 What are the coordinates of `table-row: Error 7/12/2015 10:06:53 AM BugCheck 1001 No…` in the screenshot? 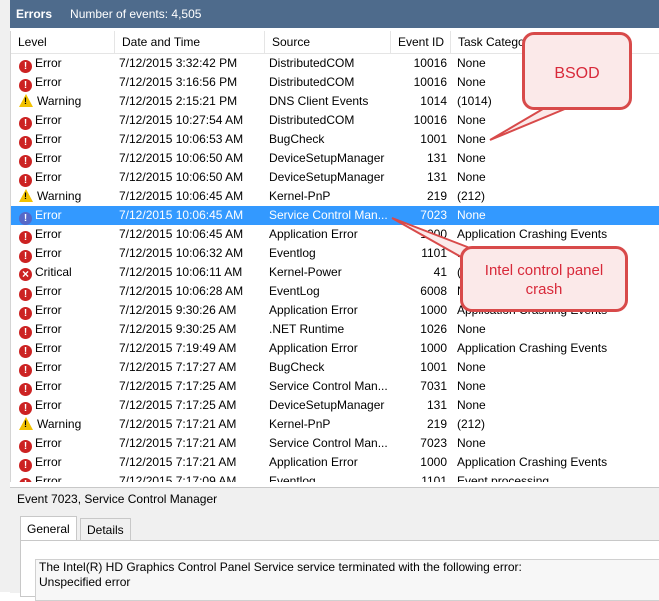 It's located at (335, 139).